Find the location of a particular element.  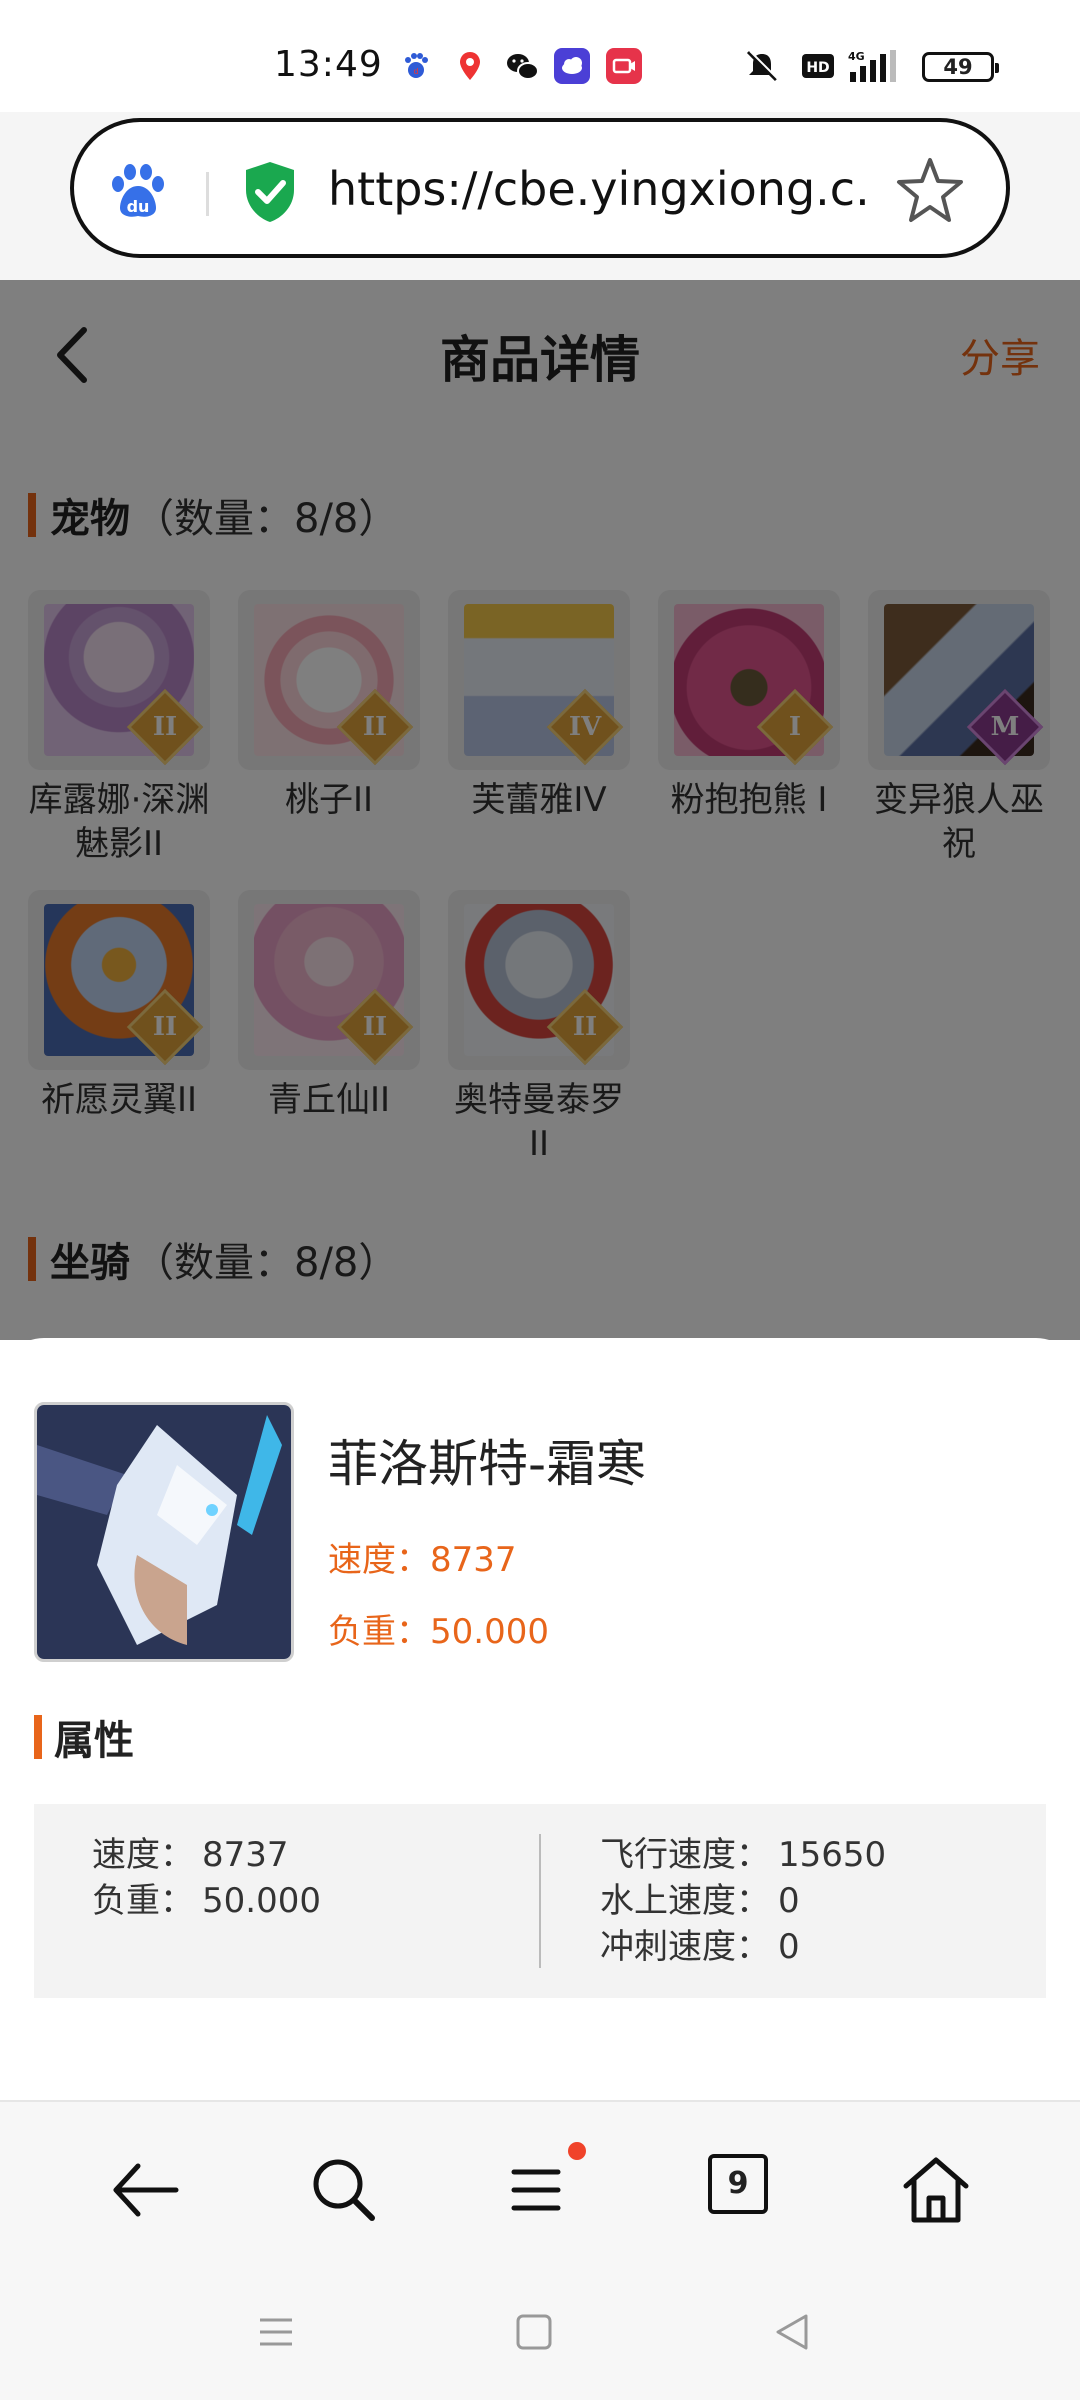

security-shield-icon is located at coordinates (270, 192).